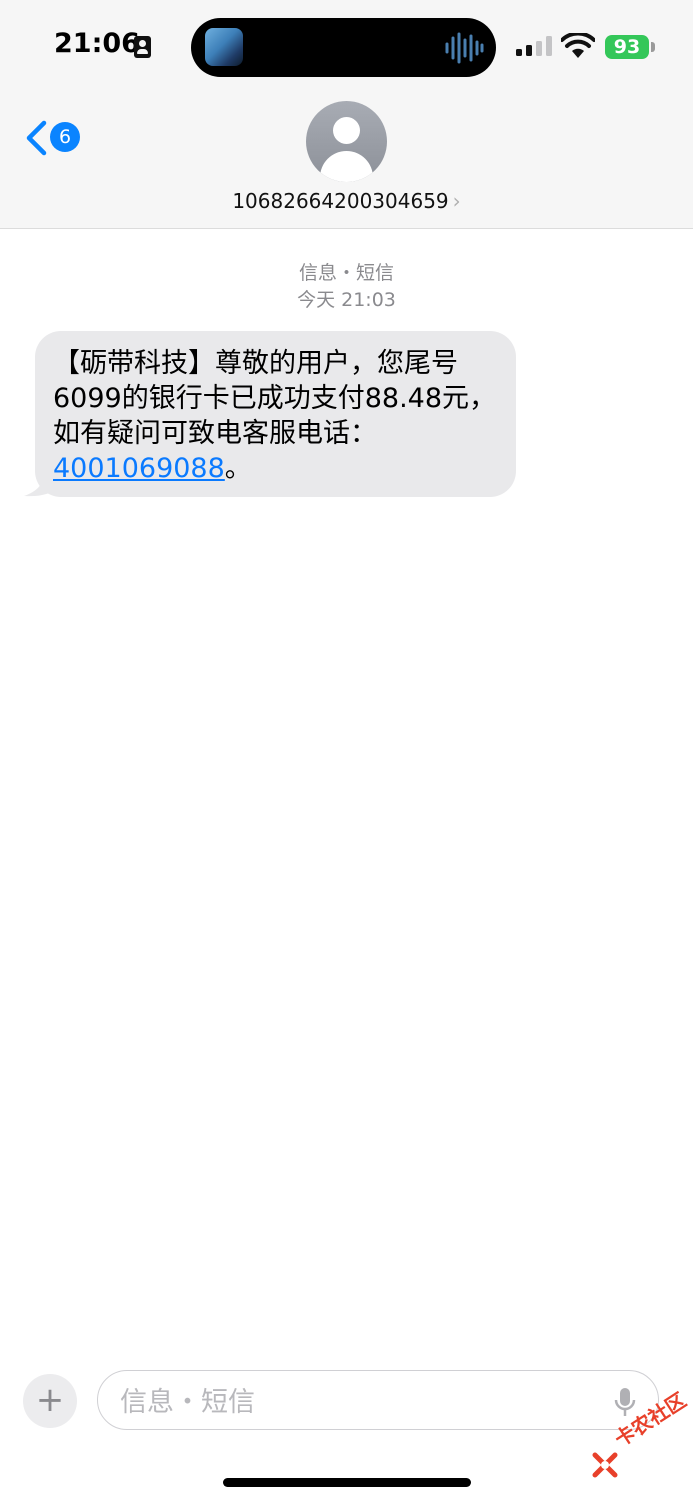  What do you see at coordinates (346, 273) in the screenshot?
I see `service-label: 信息・短信` at bounding box center [346, 273].